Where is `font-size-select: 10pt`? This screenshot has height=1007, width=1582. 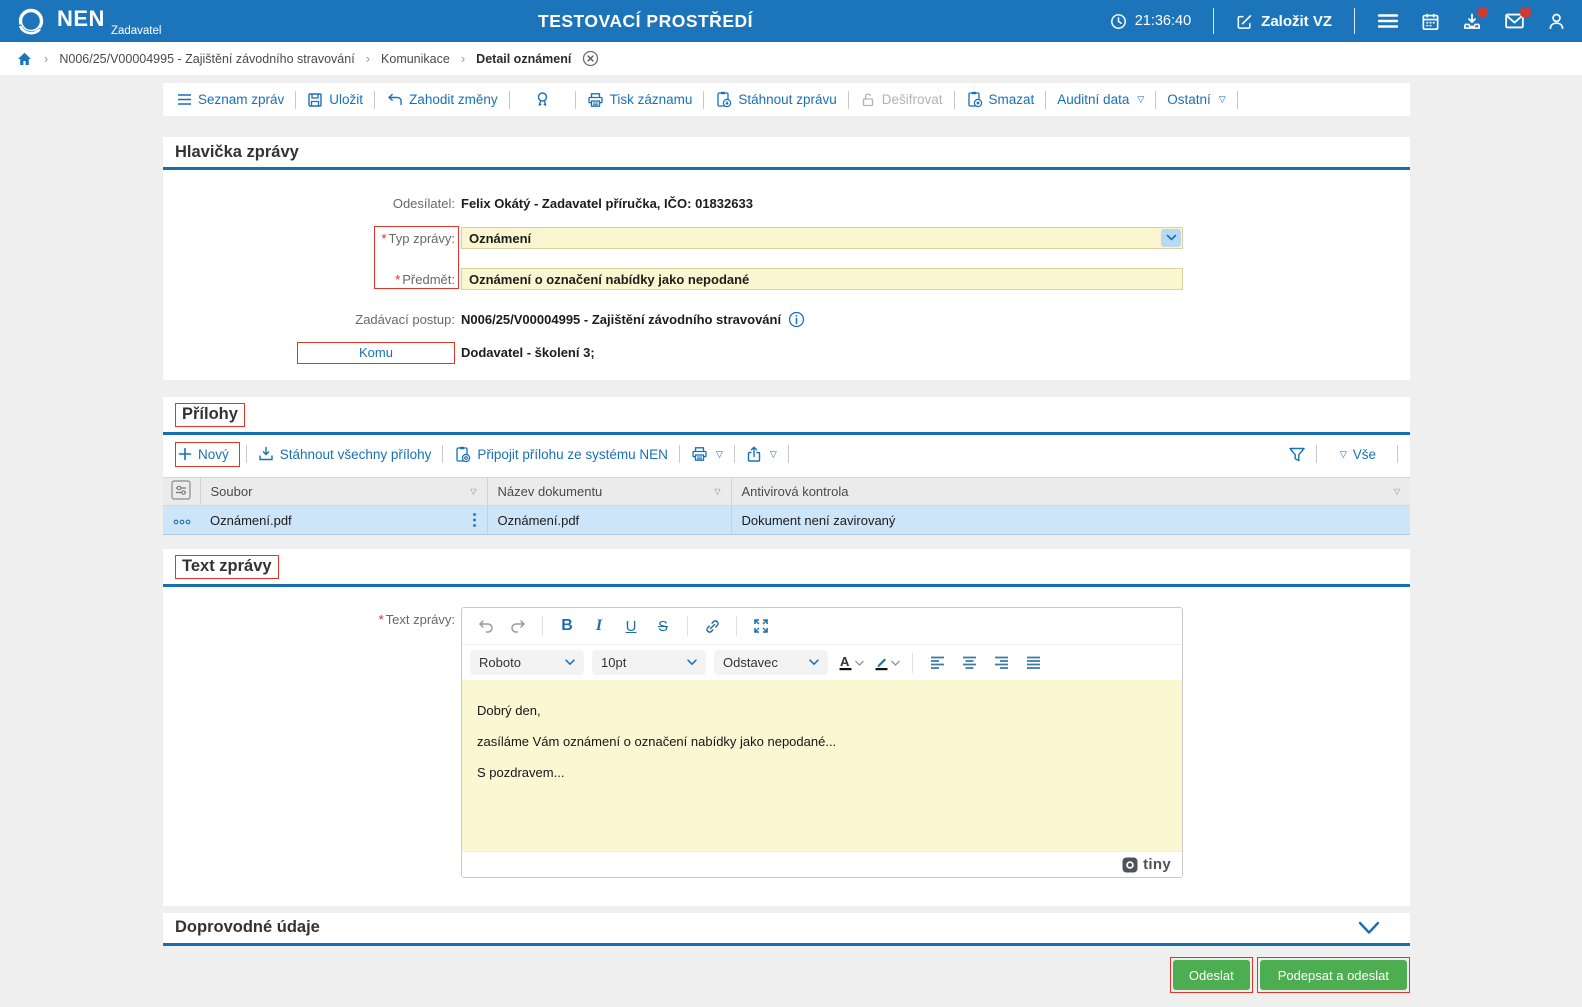
font-size-select: 10pt is located at coordinates (649, 662).